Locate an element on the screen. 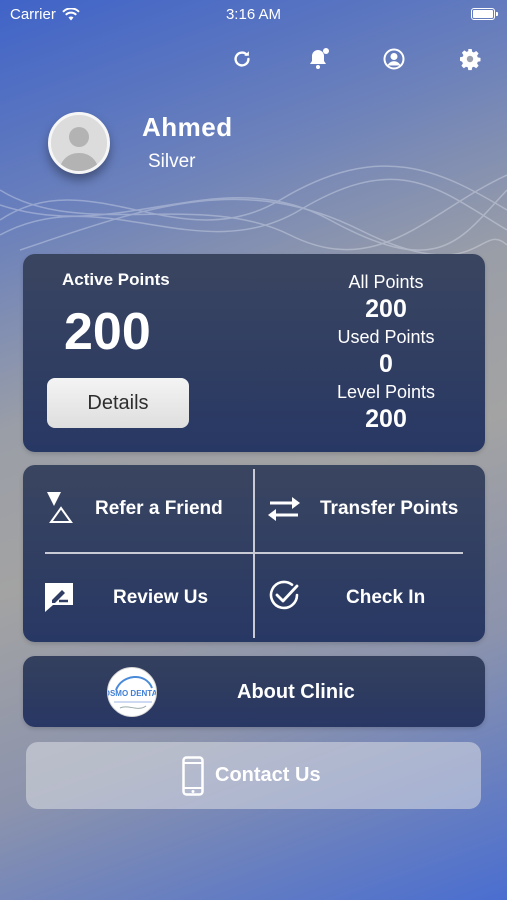 The width and height of the screenshot is (507, 900). user-silhouette-icon is located at coordinates (79, 143).